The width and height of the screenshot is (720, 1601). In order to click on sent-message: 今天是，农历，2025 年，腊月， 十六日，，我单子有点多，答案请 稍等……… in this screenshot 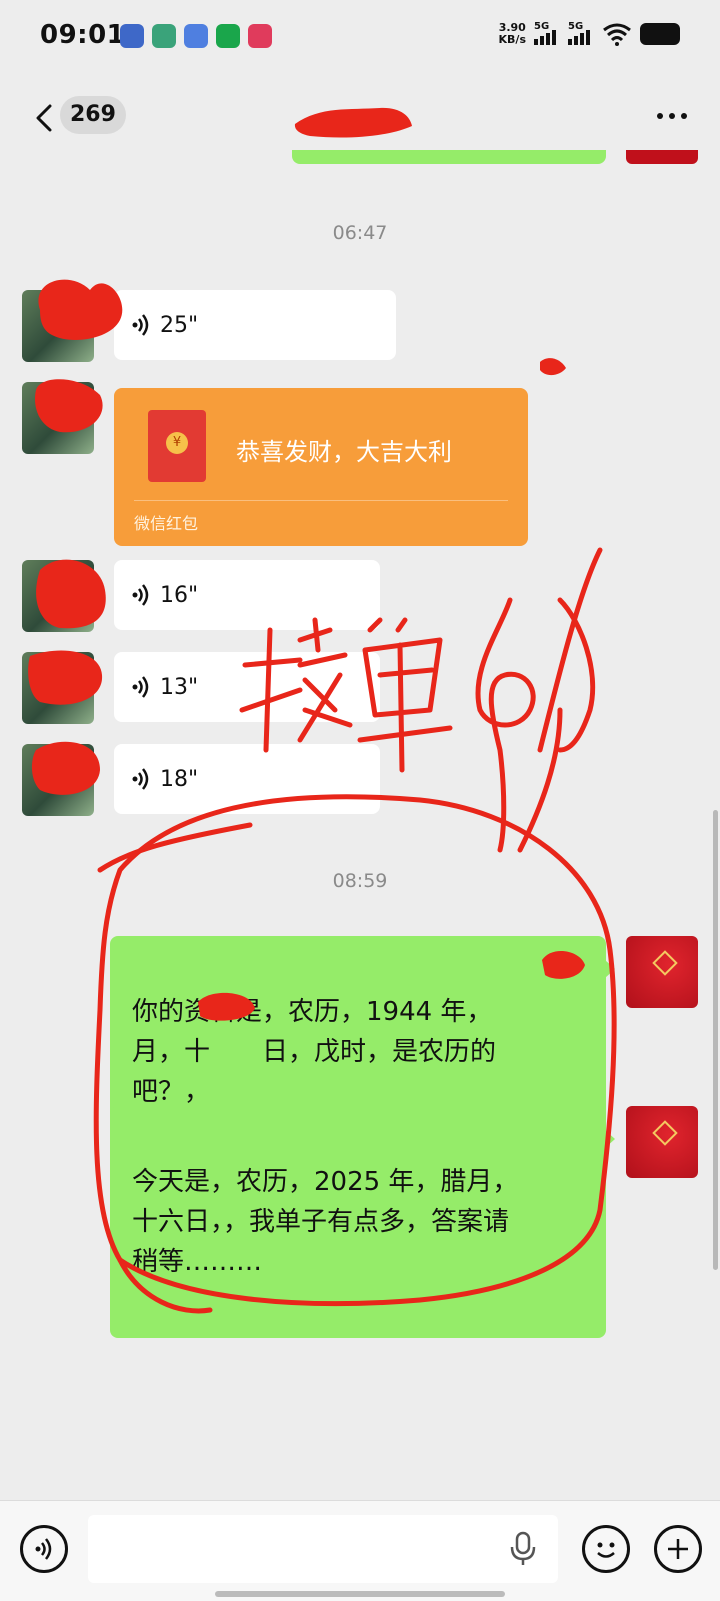, I will do `click(362, 1222)`.